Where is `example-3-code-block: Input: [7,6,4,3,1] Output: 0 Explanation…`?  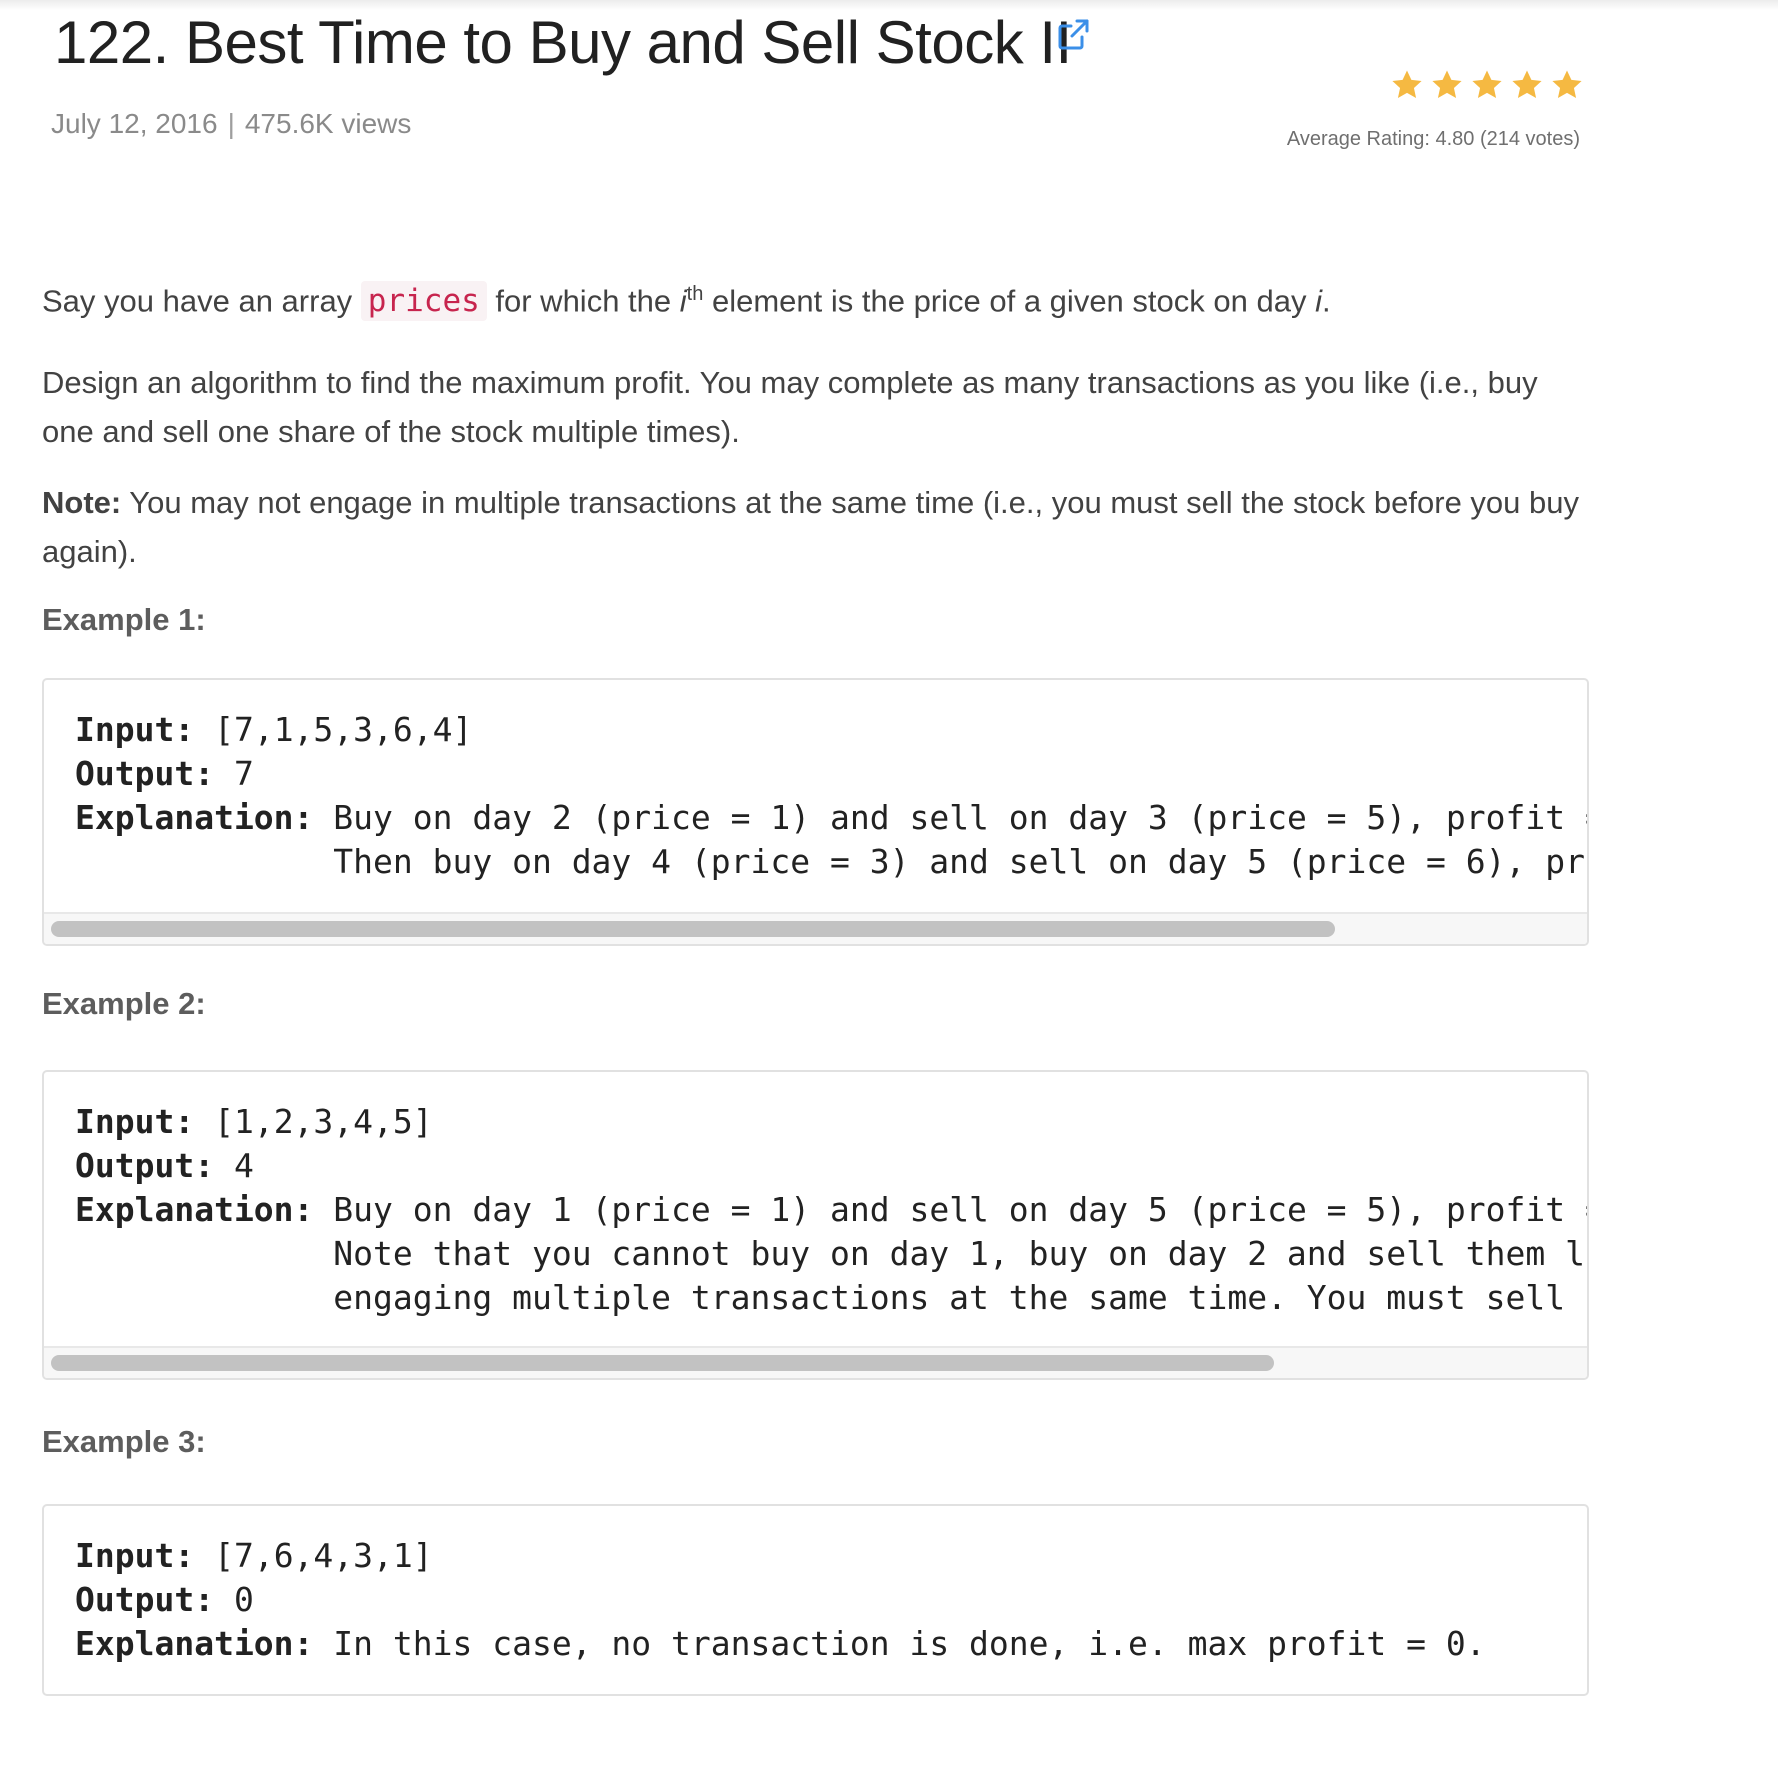
example-3-code-block: Input: [7,6,4,3,1] Output: 0 Explanation… is located at coordinates (815, 1600).